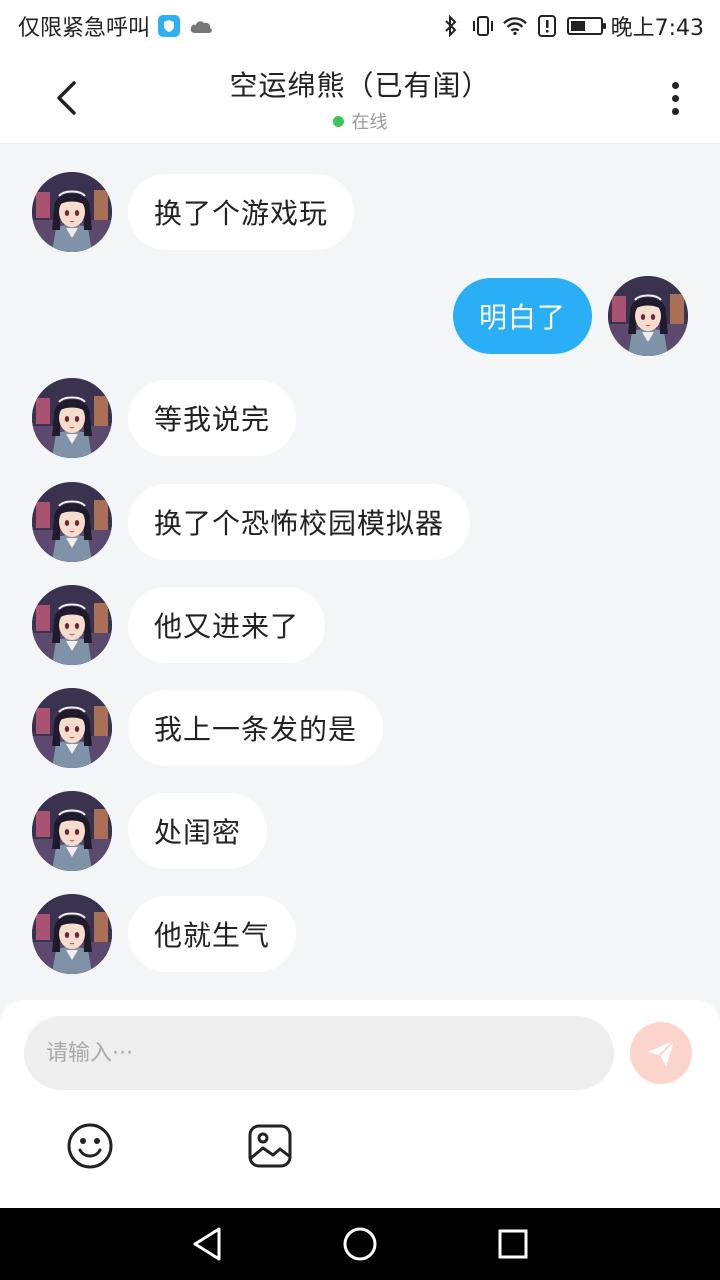 This screenshot has height=1280, width=720. I want to click on alert-icon, so click(547, 26).